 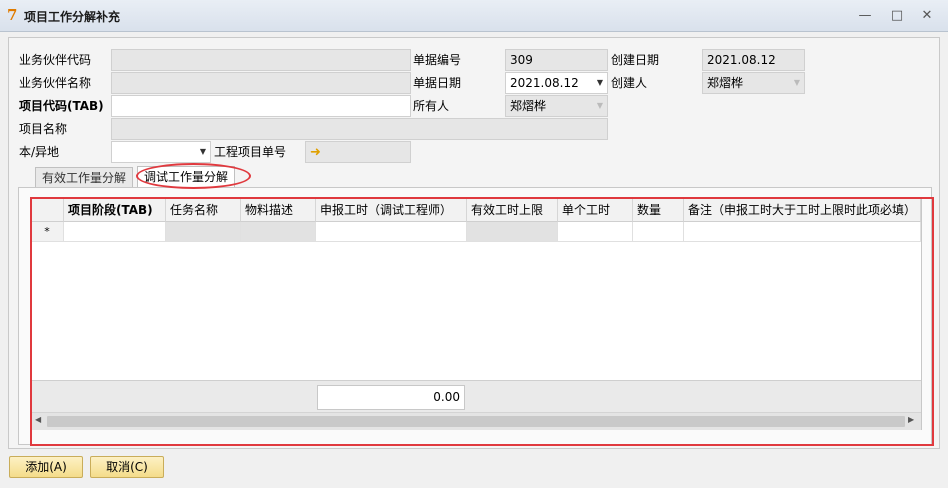 What do you see at coordinates (55, 60) in the screenshot?
I see `partner-code-label: 业务伙伴代码` at bounding box center [55, 60].